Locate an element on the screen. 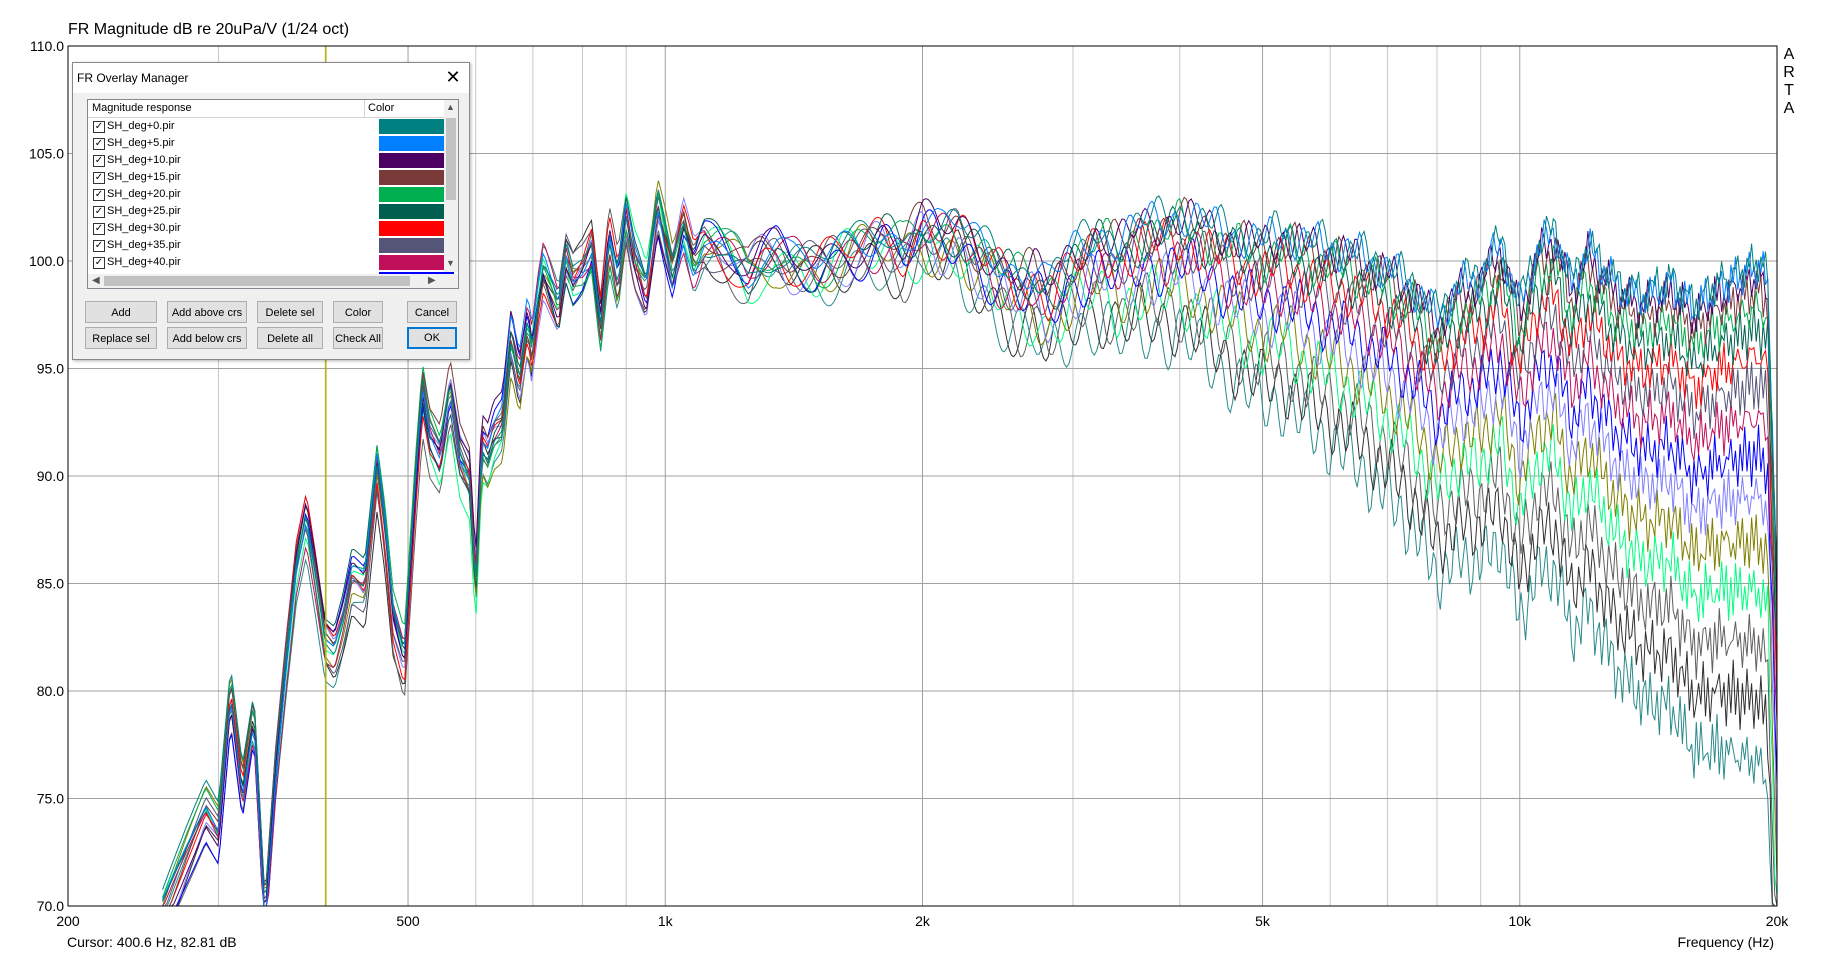  x-tick-label: 10k is located at coordinates (1520, 921).